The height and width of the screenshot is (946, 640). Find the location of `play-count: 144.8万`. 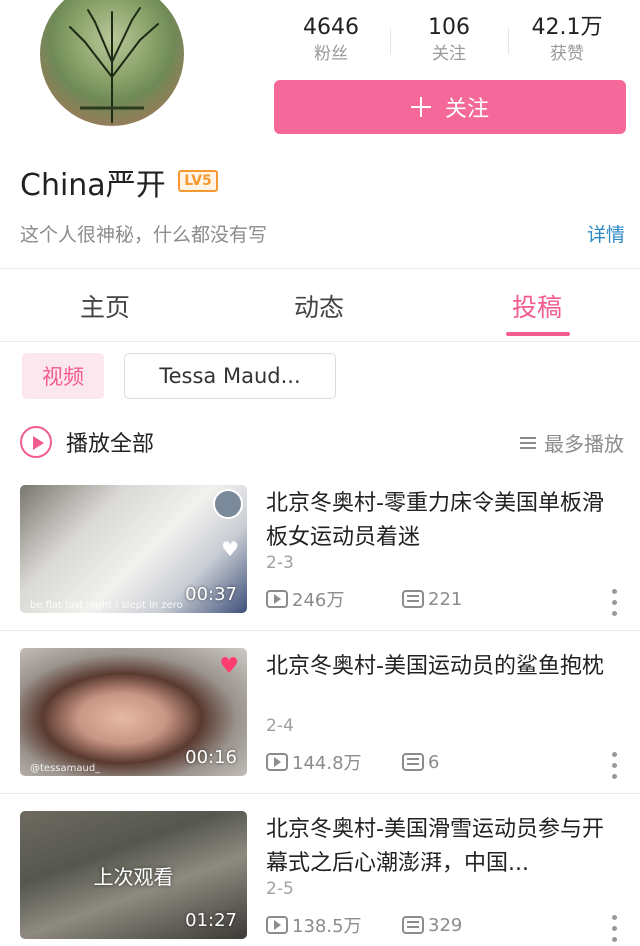

play-count: 144.8万 is located at coordinates (334, 762).